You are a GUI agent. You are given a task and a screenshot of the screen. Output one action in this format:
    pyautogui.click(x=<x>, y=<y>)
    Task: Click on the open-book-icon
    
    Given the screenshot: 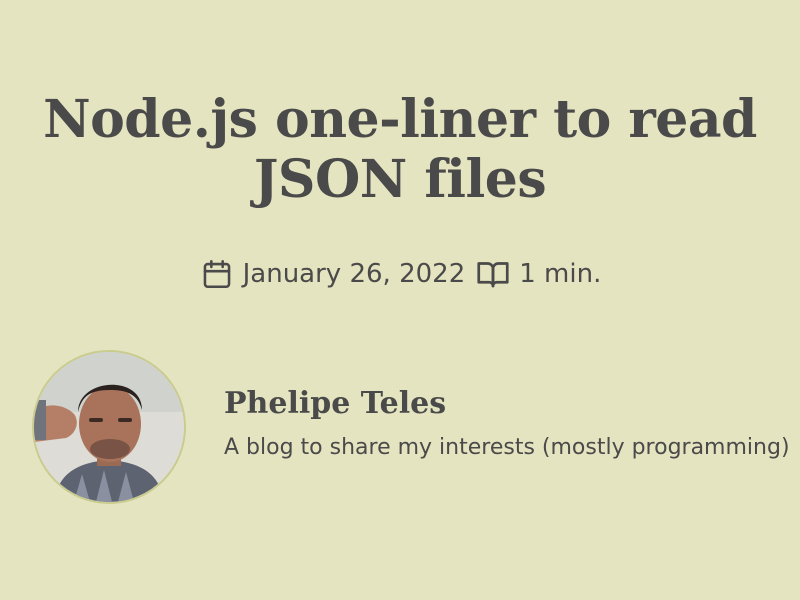 What is the action you would take?
    pyautogui.click(x=493, y=274)
    